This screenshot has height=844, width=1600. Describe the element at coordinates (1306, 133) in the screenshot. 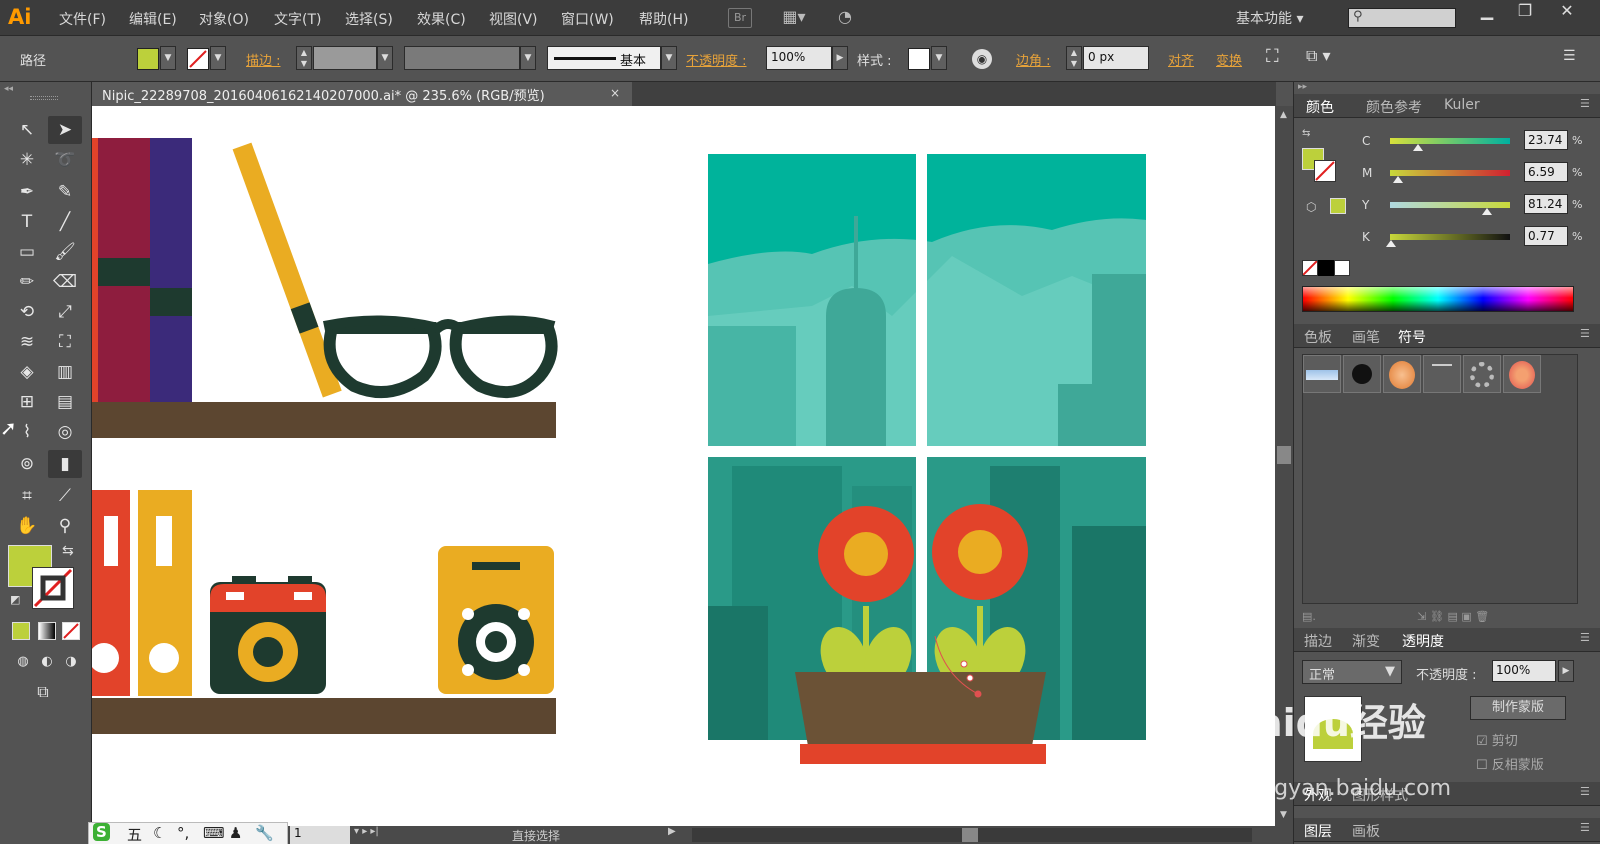

I see `swap-icon: ⇆` at that location.